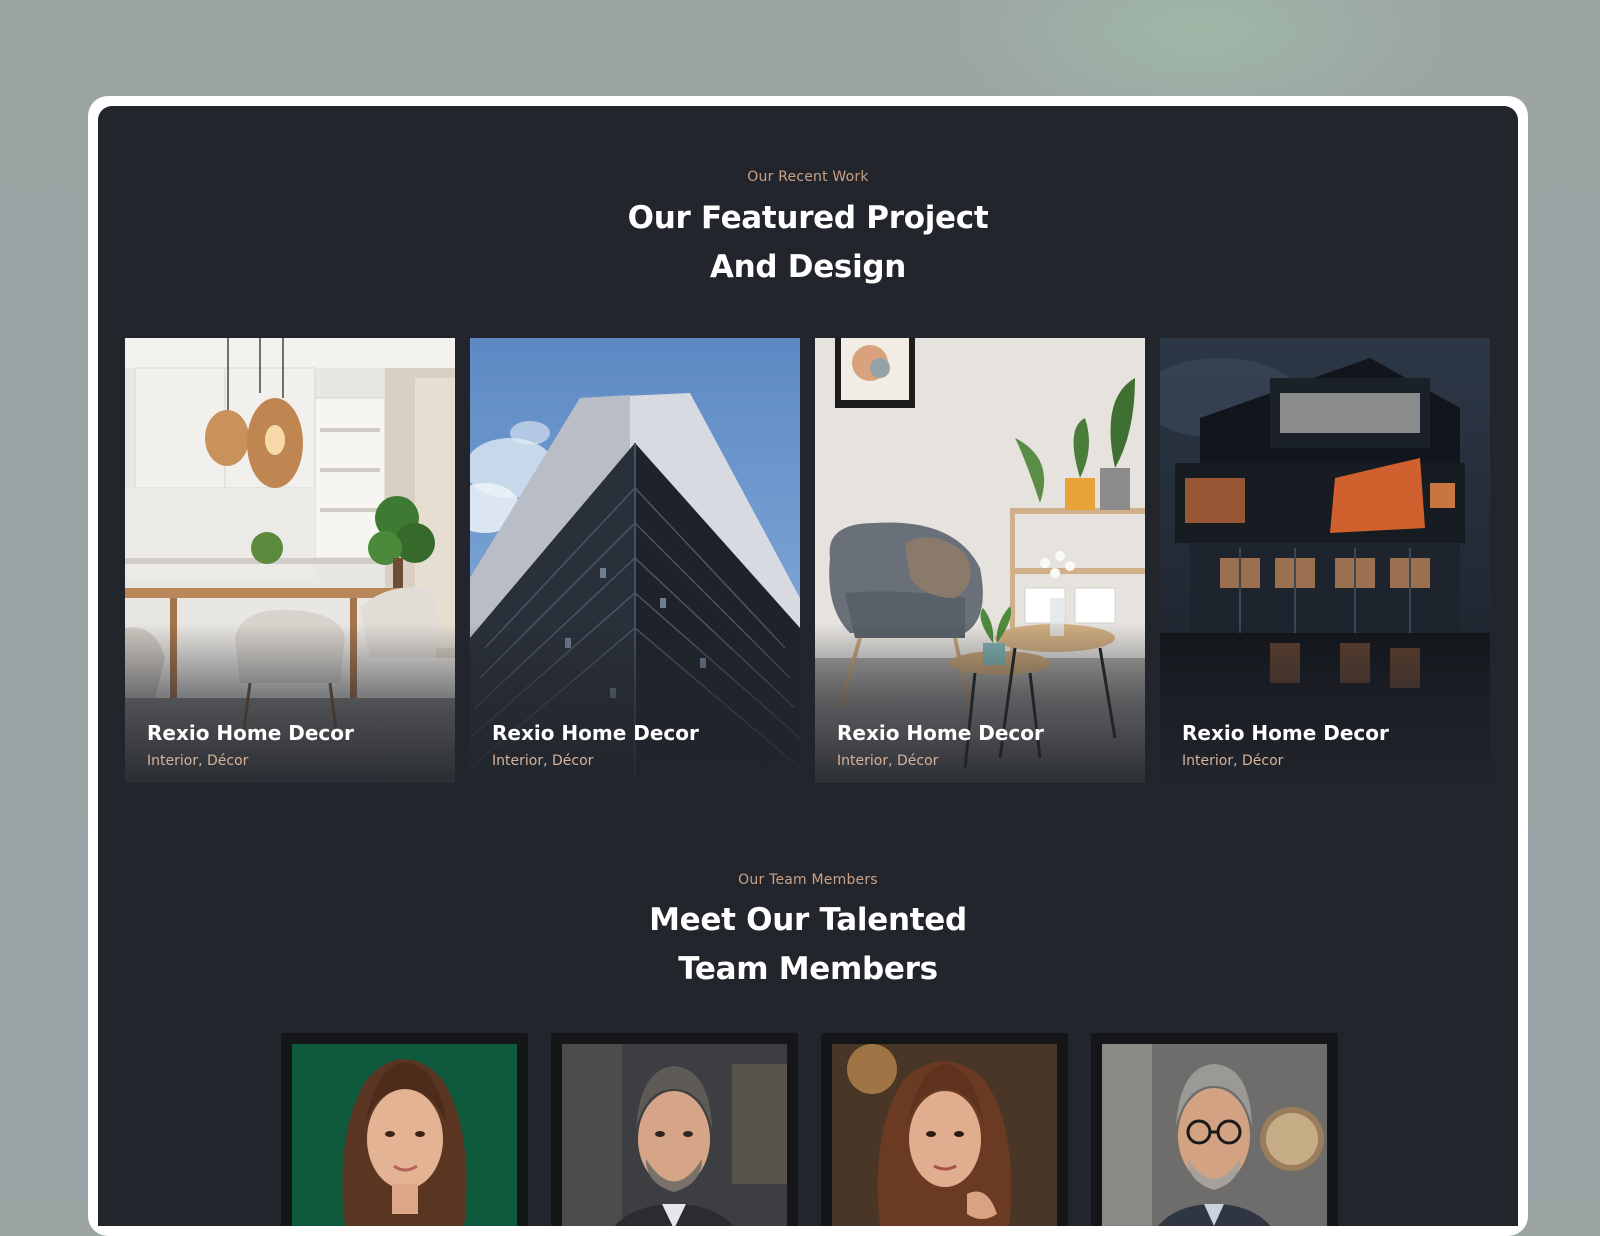  I want to click on projects-eyebrow: Our Recent Work, so click(808, 177).